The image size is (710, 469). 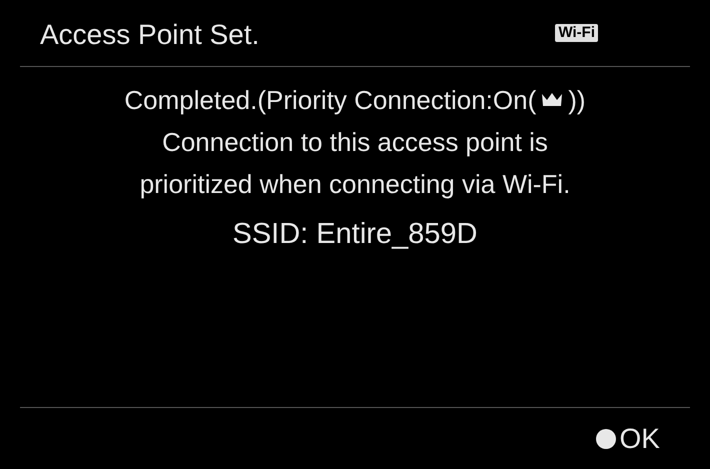 What do you see at coordinates (577, 100) in the screenshot?
I see `status-text: ))` at bounding box center [577, 100].